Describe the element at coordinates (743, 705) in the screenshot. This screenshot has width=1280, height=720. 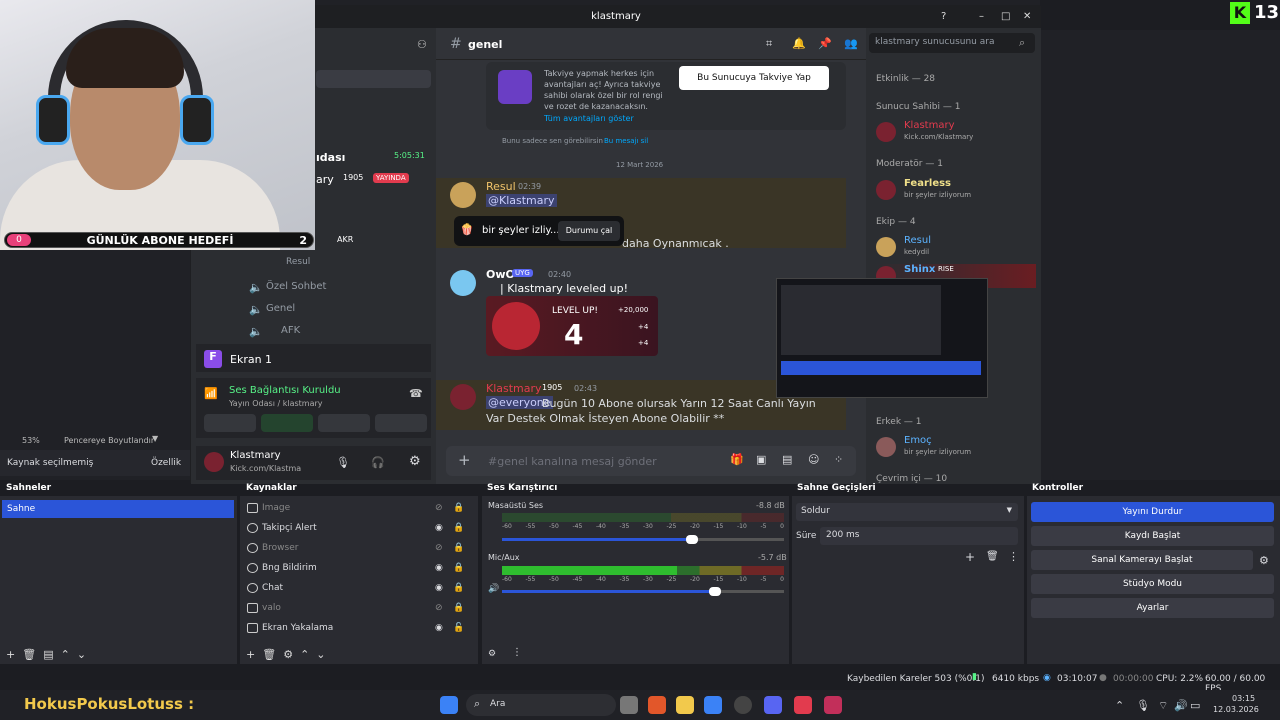
I see `obs-icon` at that location.